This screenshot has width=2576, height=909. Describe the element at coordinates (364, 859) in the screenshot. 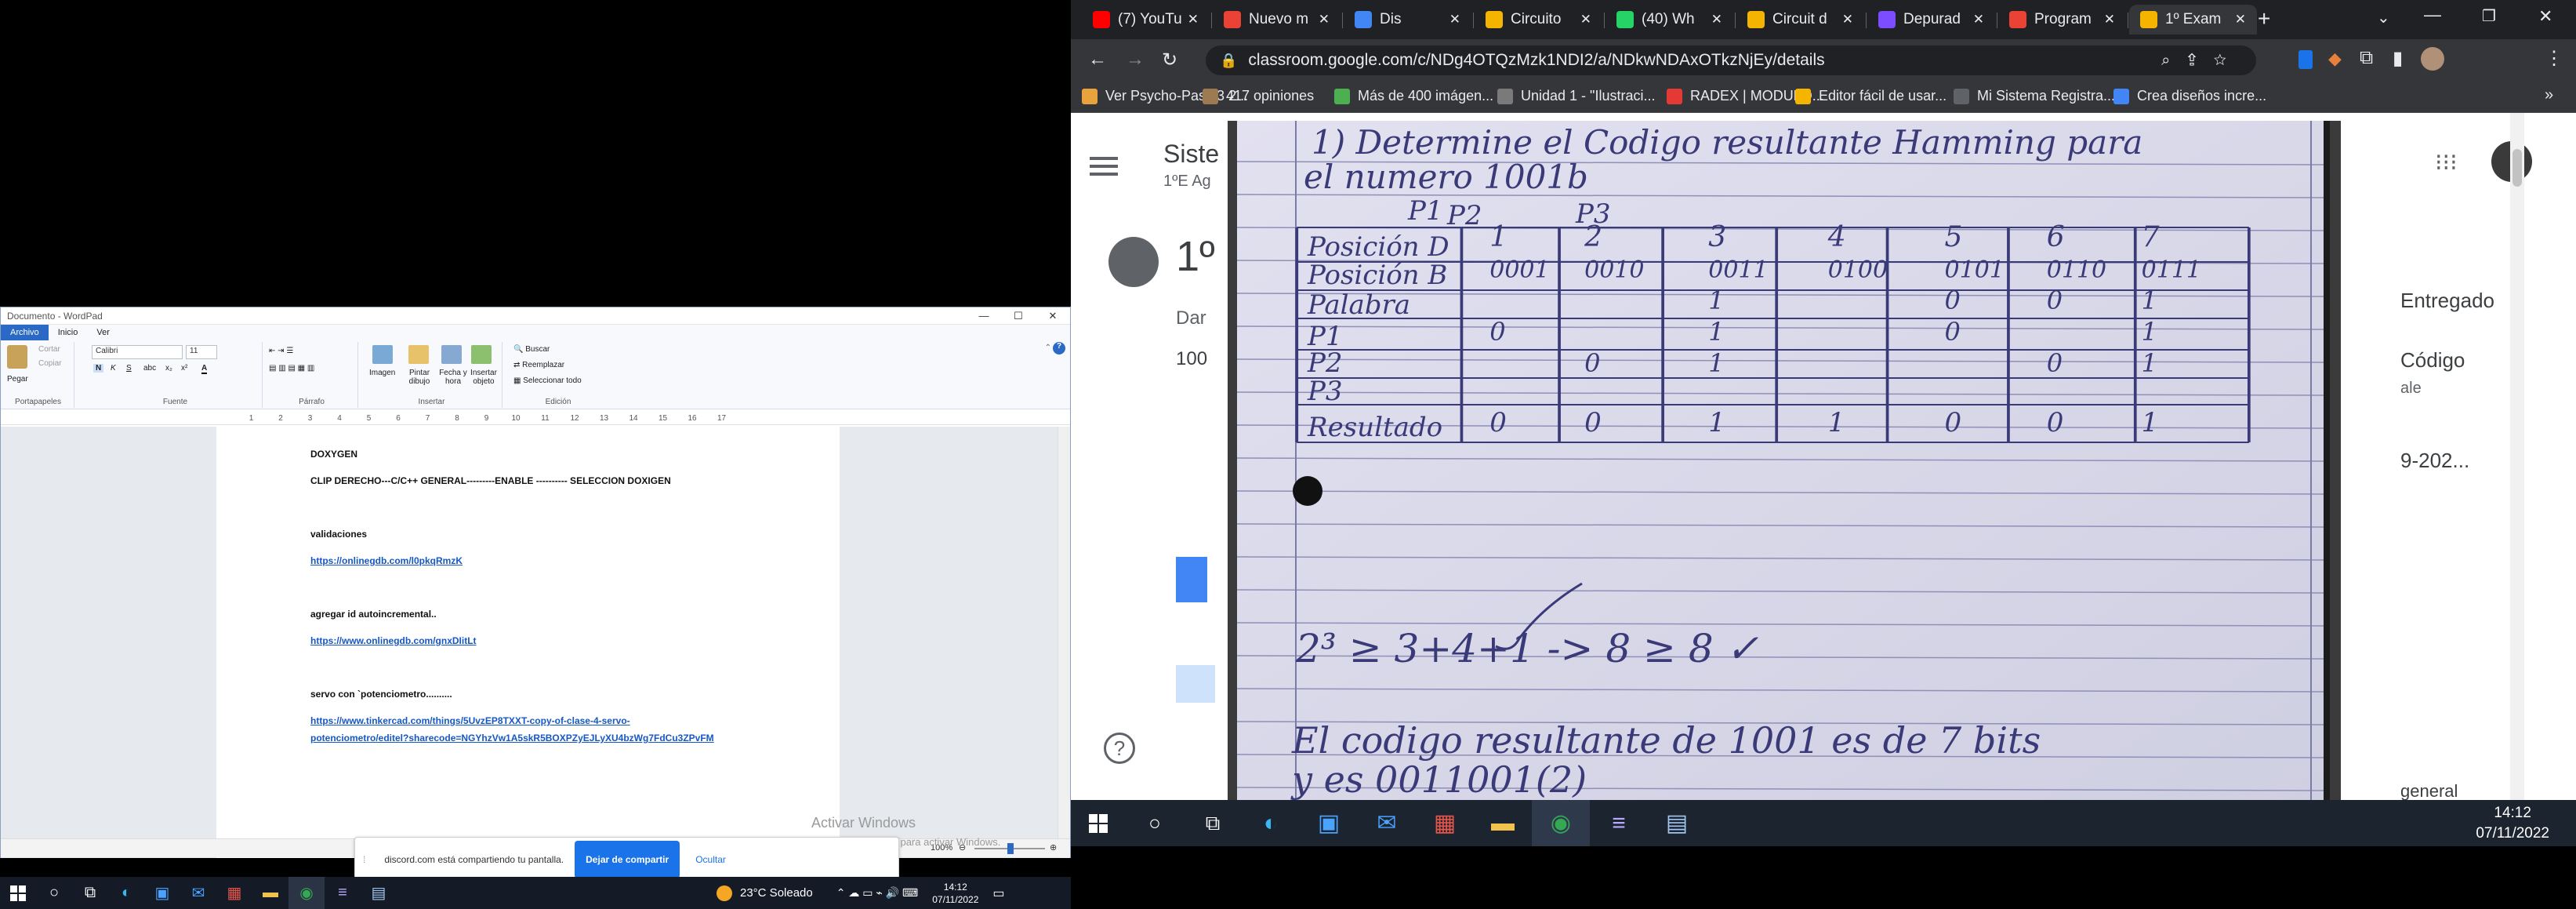

I see `drag-handle-icon: ⁞` at that location.